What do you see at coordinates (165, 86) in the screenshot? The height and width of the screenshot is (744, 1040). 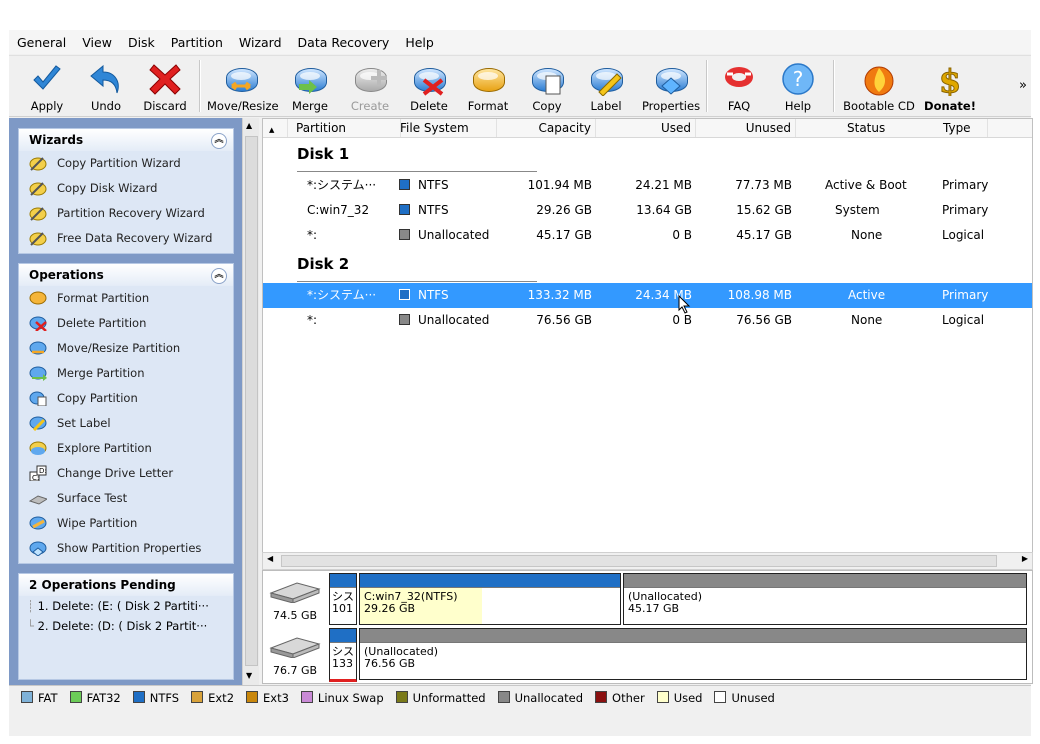 I see `discard-button: Discard` at bounding box center [165, 86].